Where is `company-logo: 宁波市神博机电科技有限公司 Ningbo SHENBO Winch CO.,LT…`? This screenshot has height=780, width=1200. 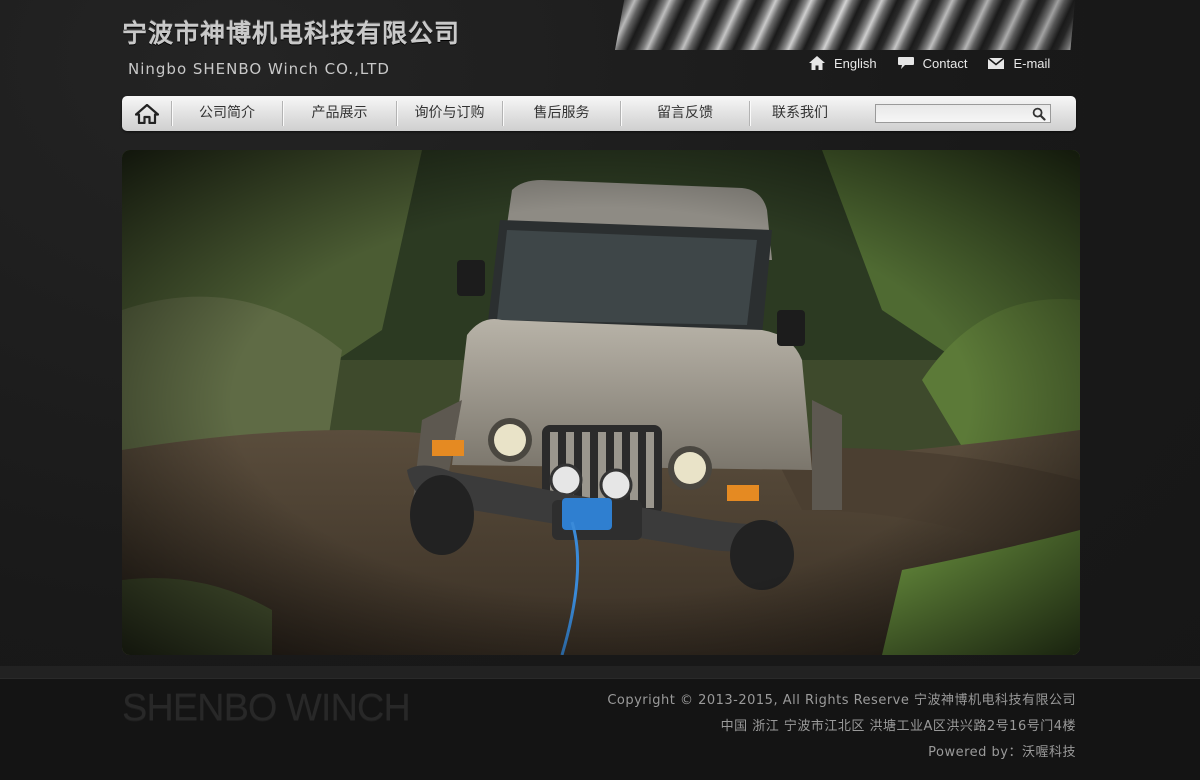
company-logo: 宁波市神博机电科技有限公司 Ningbo SHENBO Winch CO.,LT… is located at coordinates (291, 46).